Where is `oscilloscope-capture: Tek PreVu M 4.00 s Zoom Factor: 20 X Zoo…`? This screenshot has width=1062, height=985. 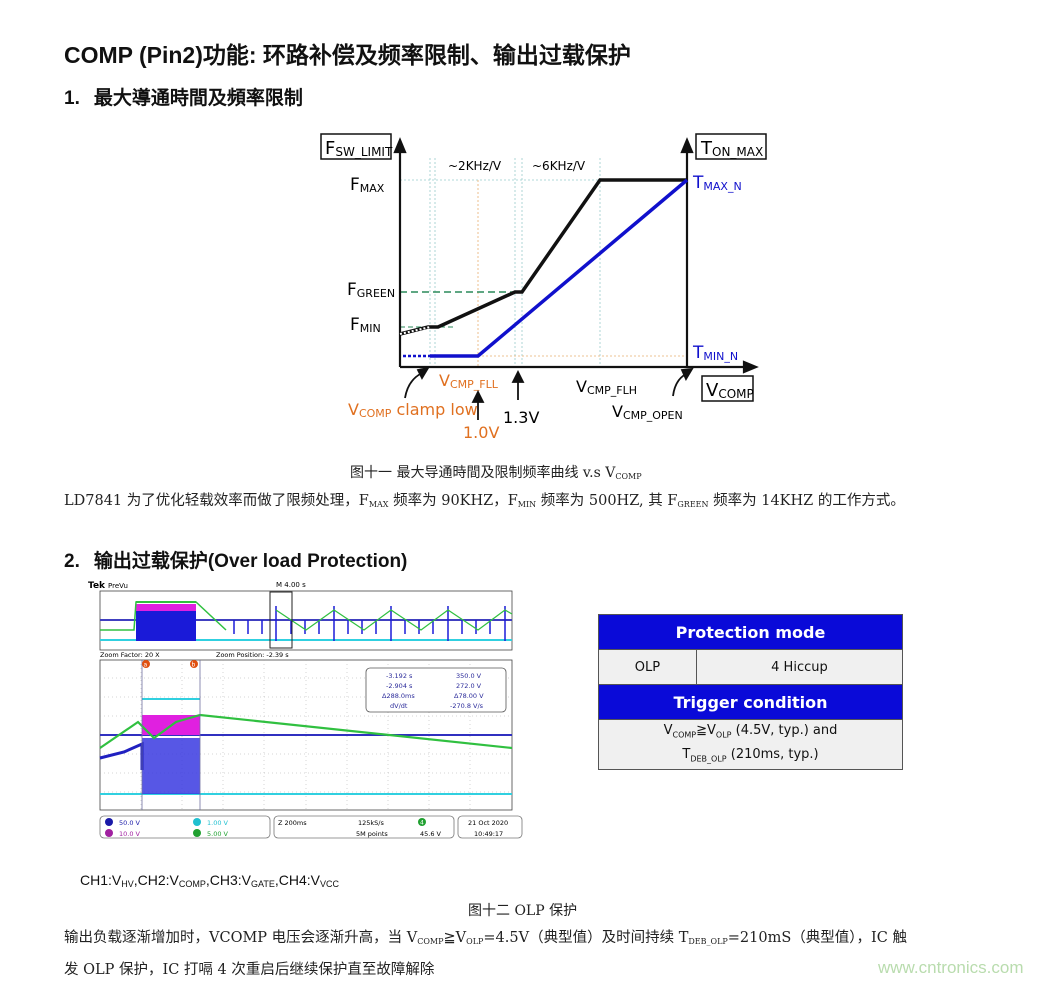
oscilloscope-capture: Tek PreVu M 4.00 s Zoom Factor: 20 X Zoo… is located at coordinates (306, 710).